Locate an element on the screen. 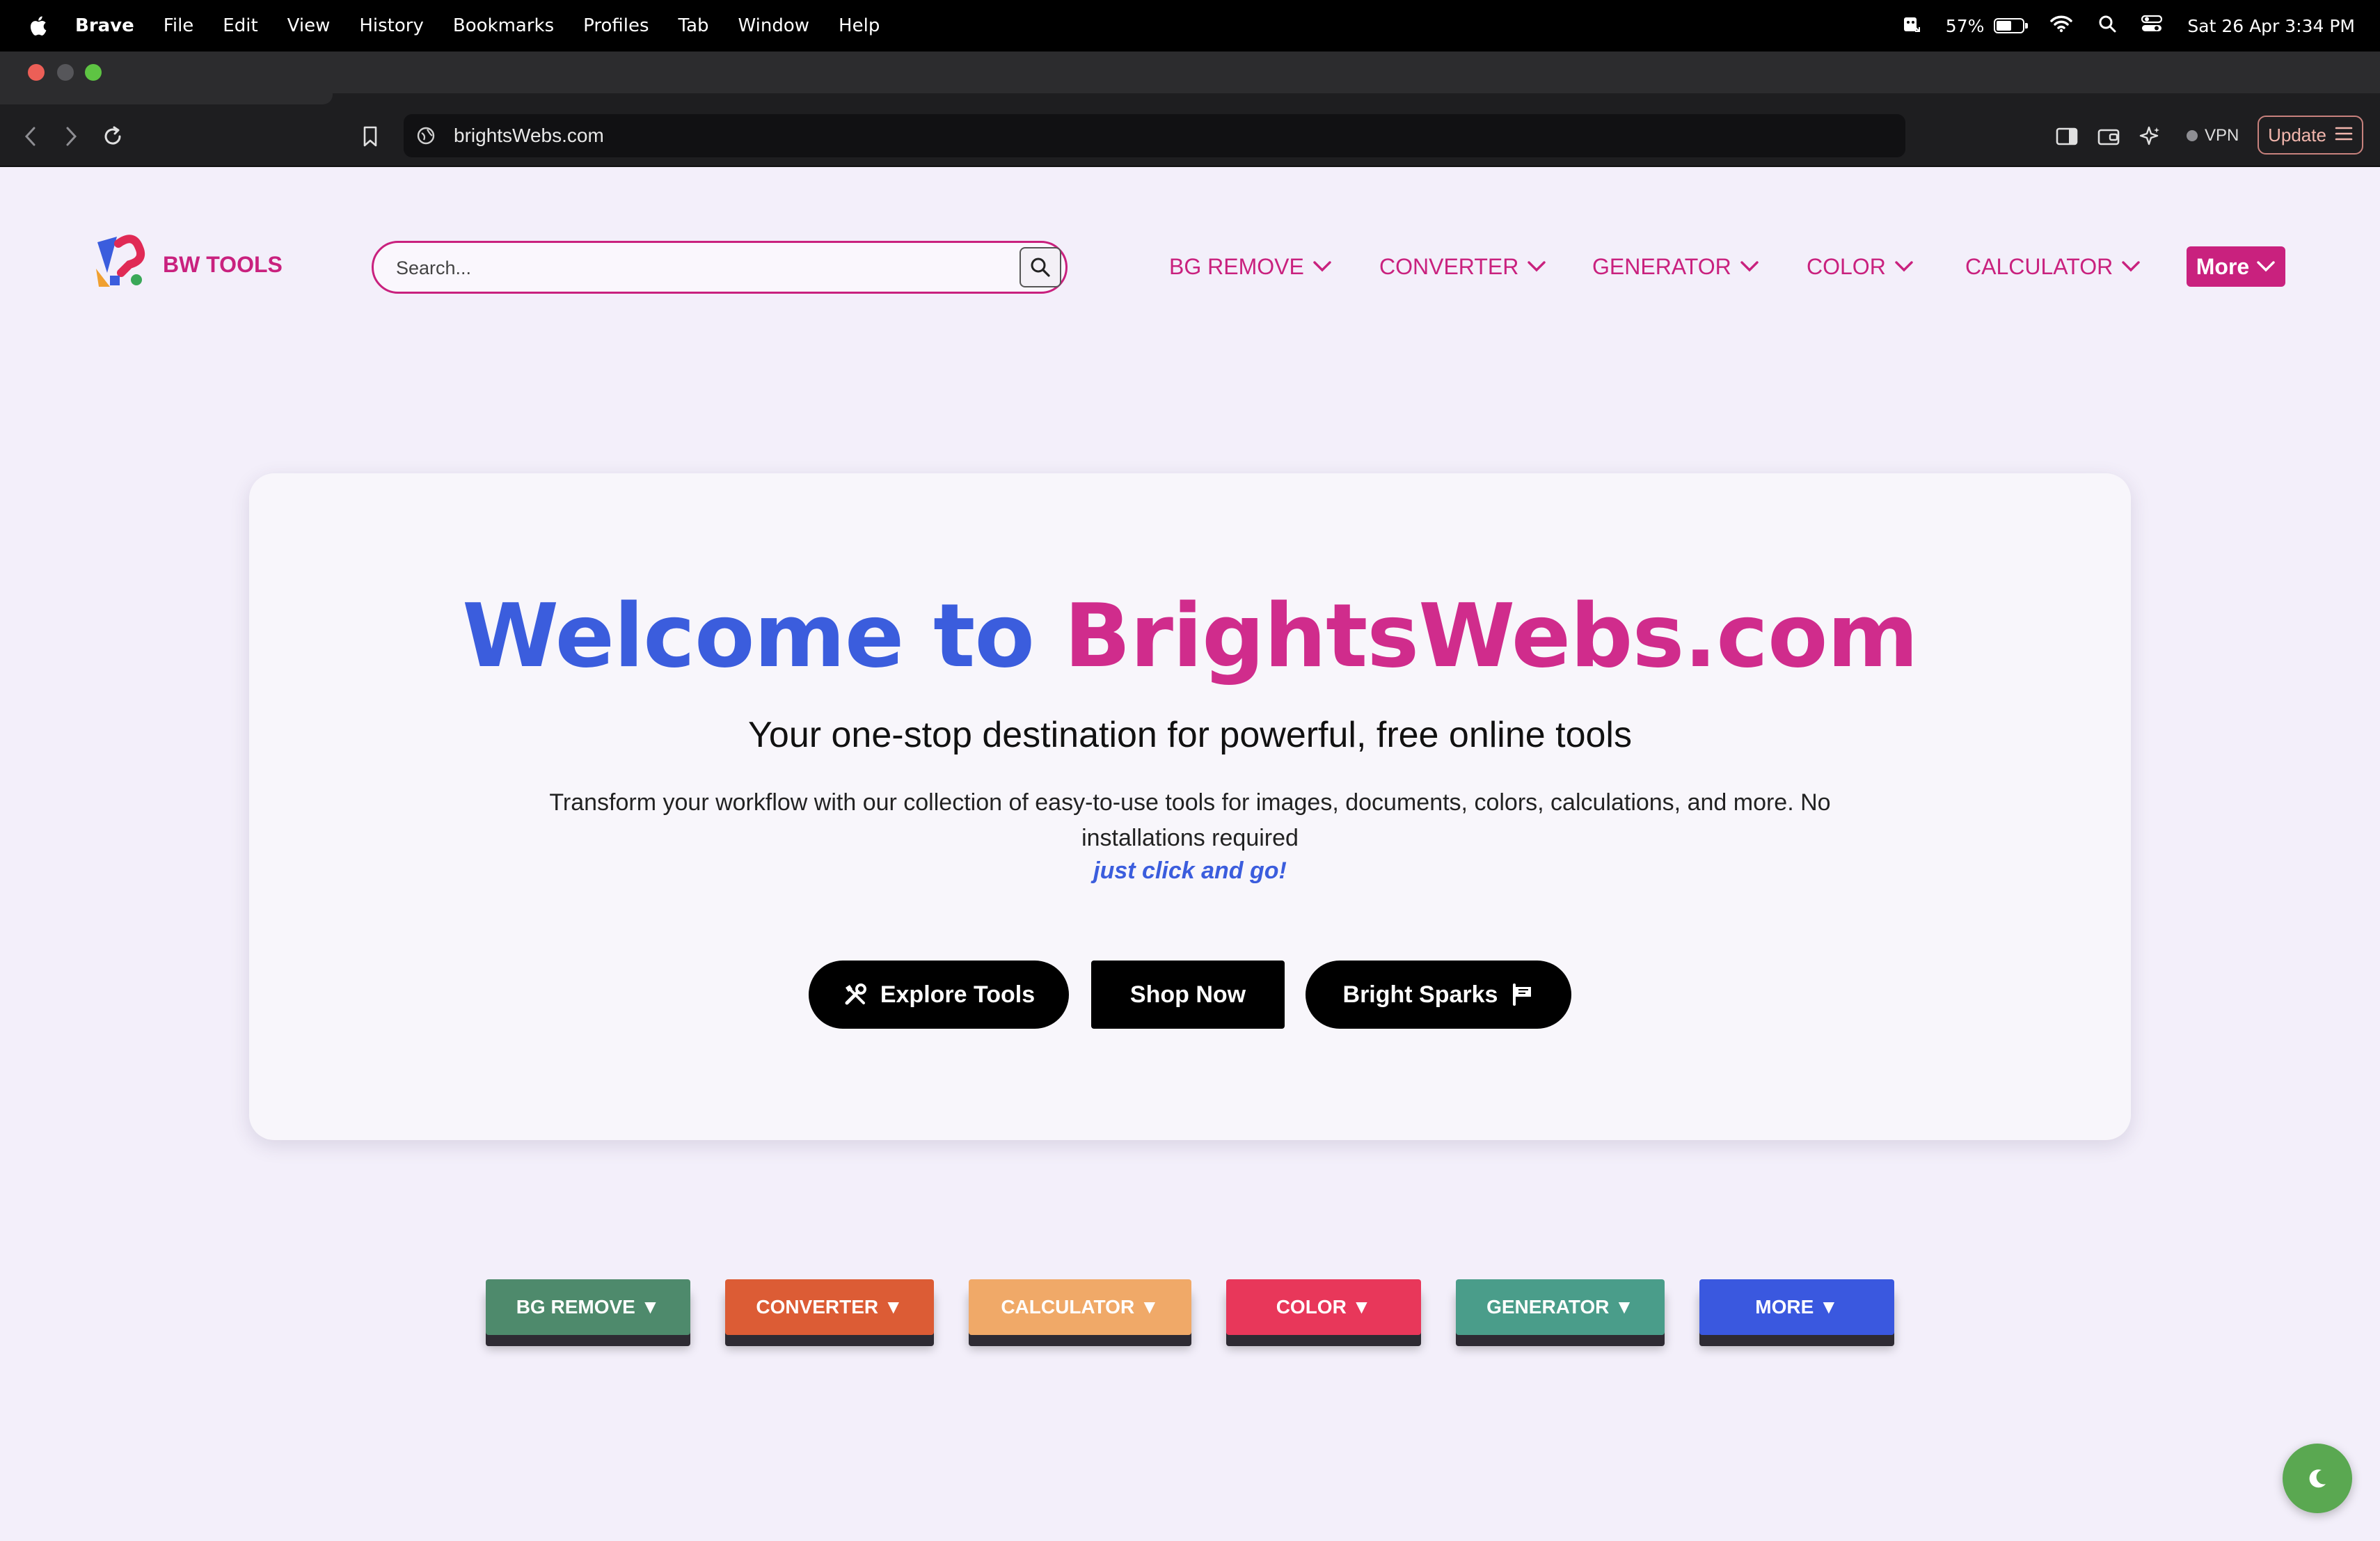  active-tab is located at coordinates (166, 98).